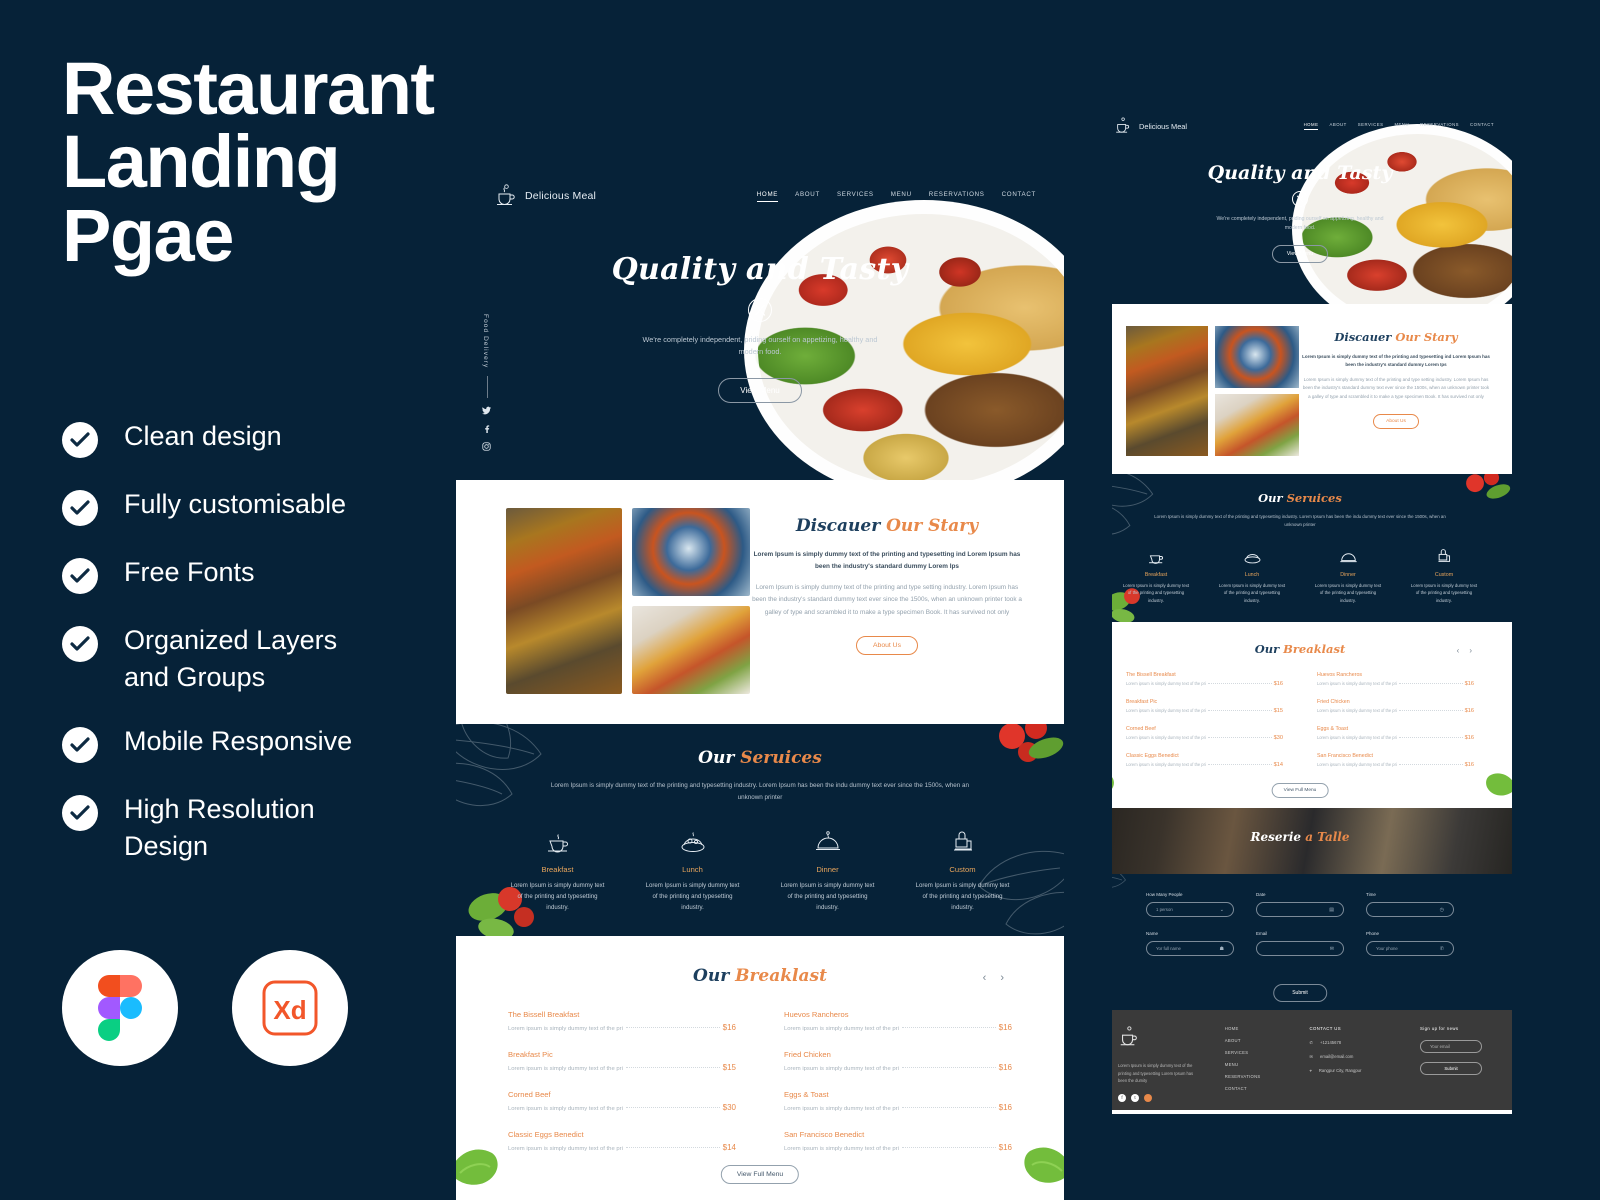  What do you see at coordinates (1410, 948) in the screenshot?
I see `phone-input: Your phone ✆` at bounding box center [1410, 948].